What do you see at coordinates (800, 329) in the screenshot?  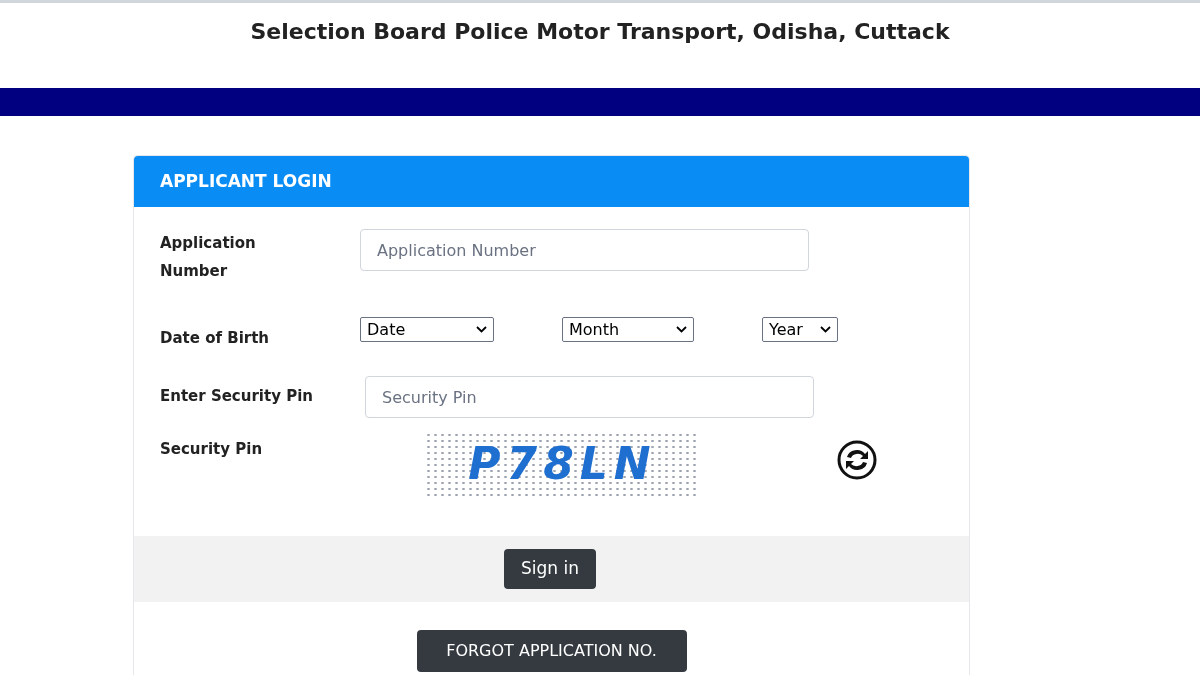 I see `dropdown: Year` at bounding box center [800, 329].